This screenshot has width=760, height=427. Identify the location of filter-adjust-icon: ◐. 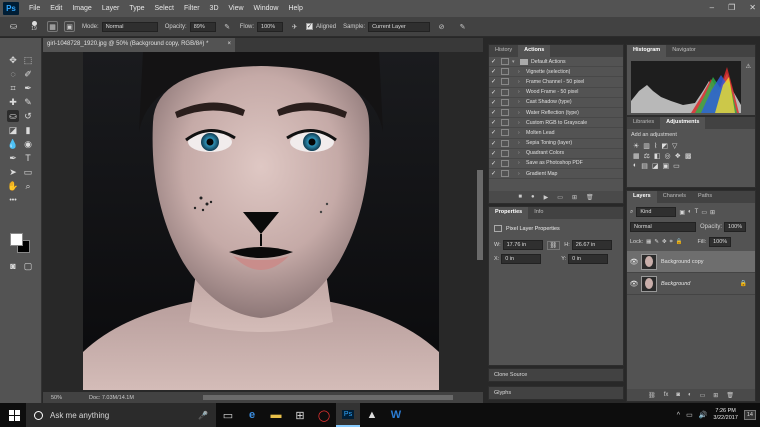
(690, 212).